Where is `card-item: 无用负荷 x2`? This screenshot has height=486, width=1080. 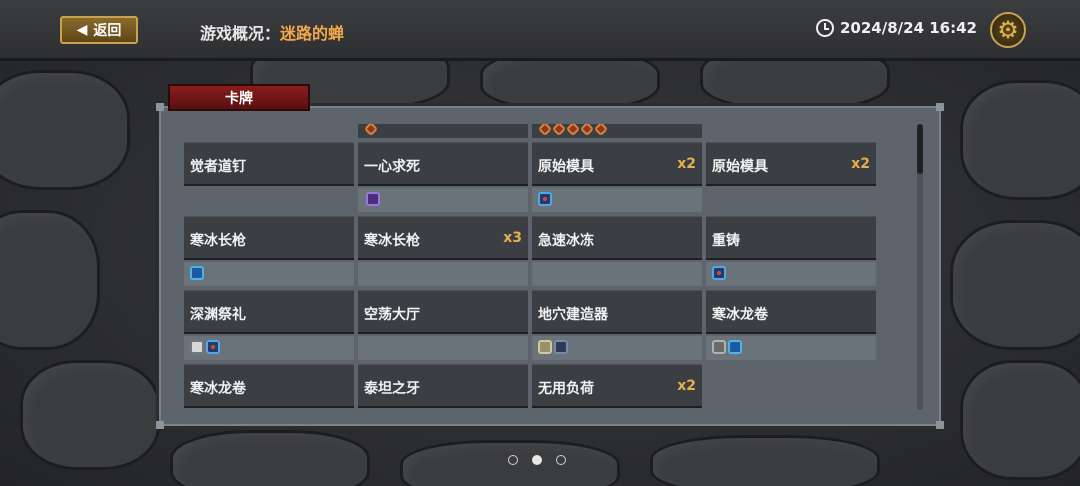 card-item: 无用负荷 x2 is located at coordinates (617, 386).